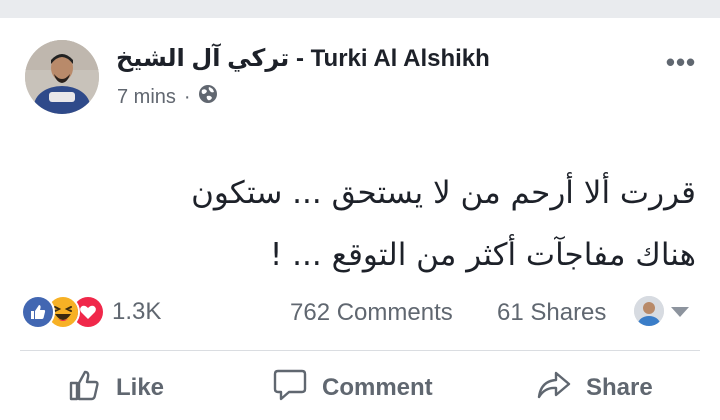 This screenshot has width=720, height=420. I want to click on thumbs-up-icon, so click(92, 388).